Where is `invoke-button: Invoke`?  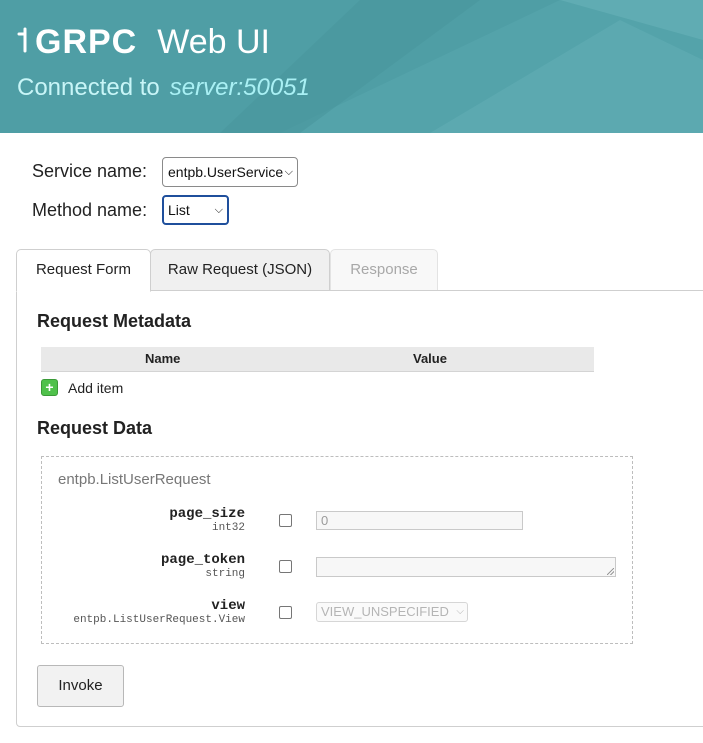
invoke-button: Invoke is located at coordinates (80, 686).